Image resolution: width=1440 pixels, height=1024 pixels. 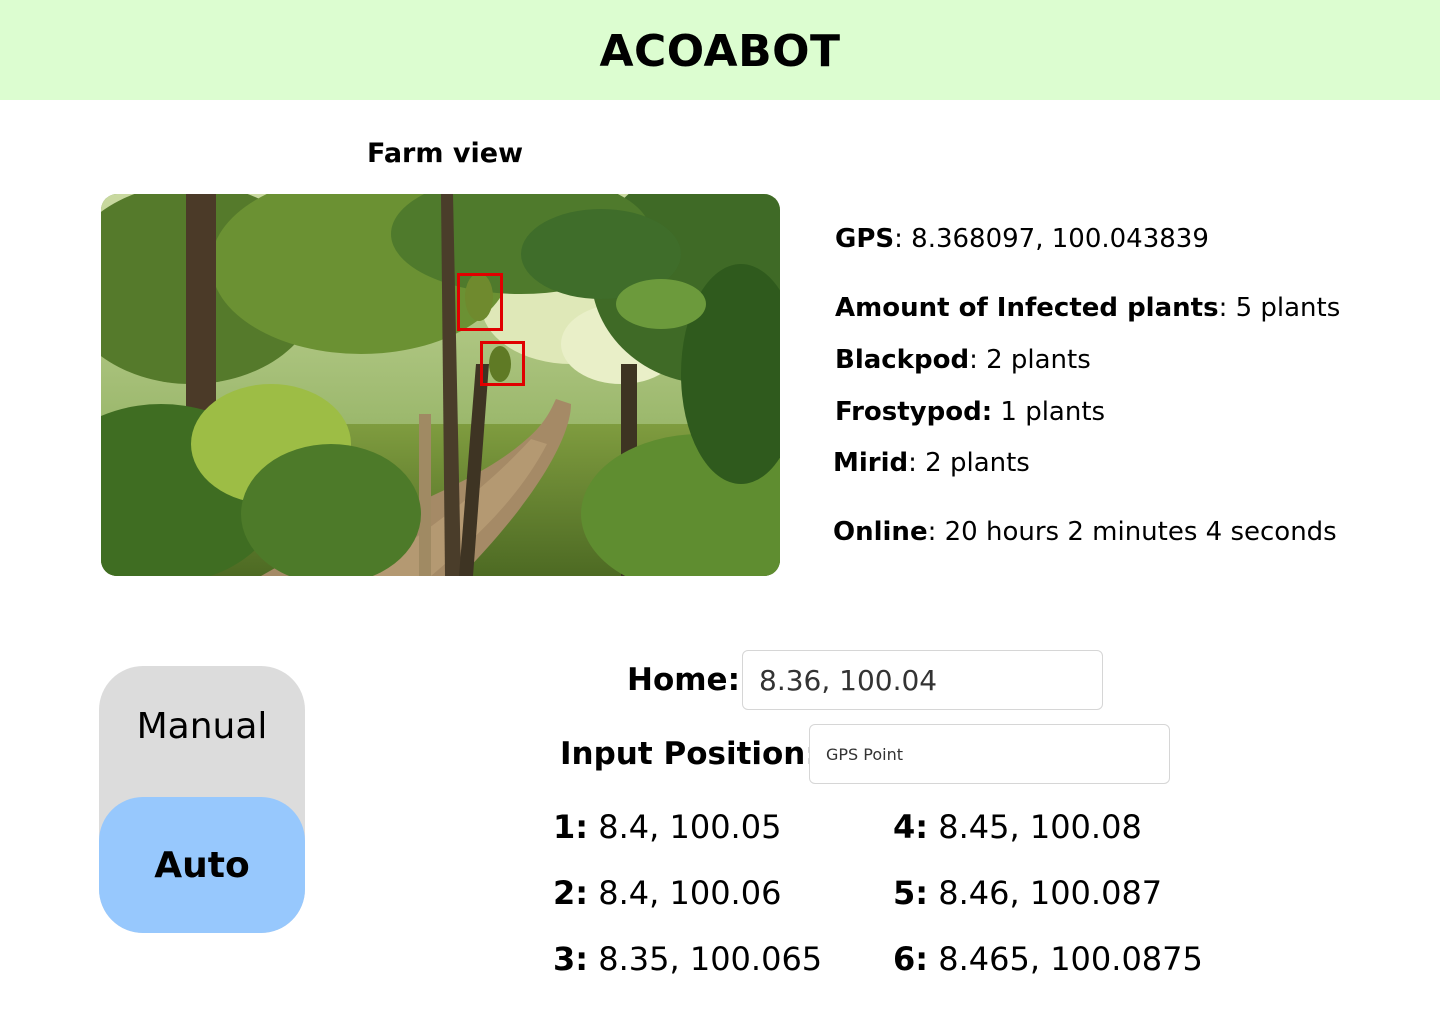 I want to click on gps-value: : 8.368097, 100.043839, so click(x=1051, y=239).